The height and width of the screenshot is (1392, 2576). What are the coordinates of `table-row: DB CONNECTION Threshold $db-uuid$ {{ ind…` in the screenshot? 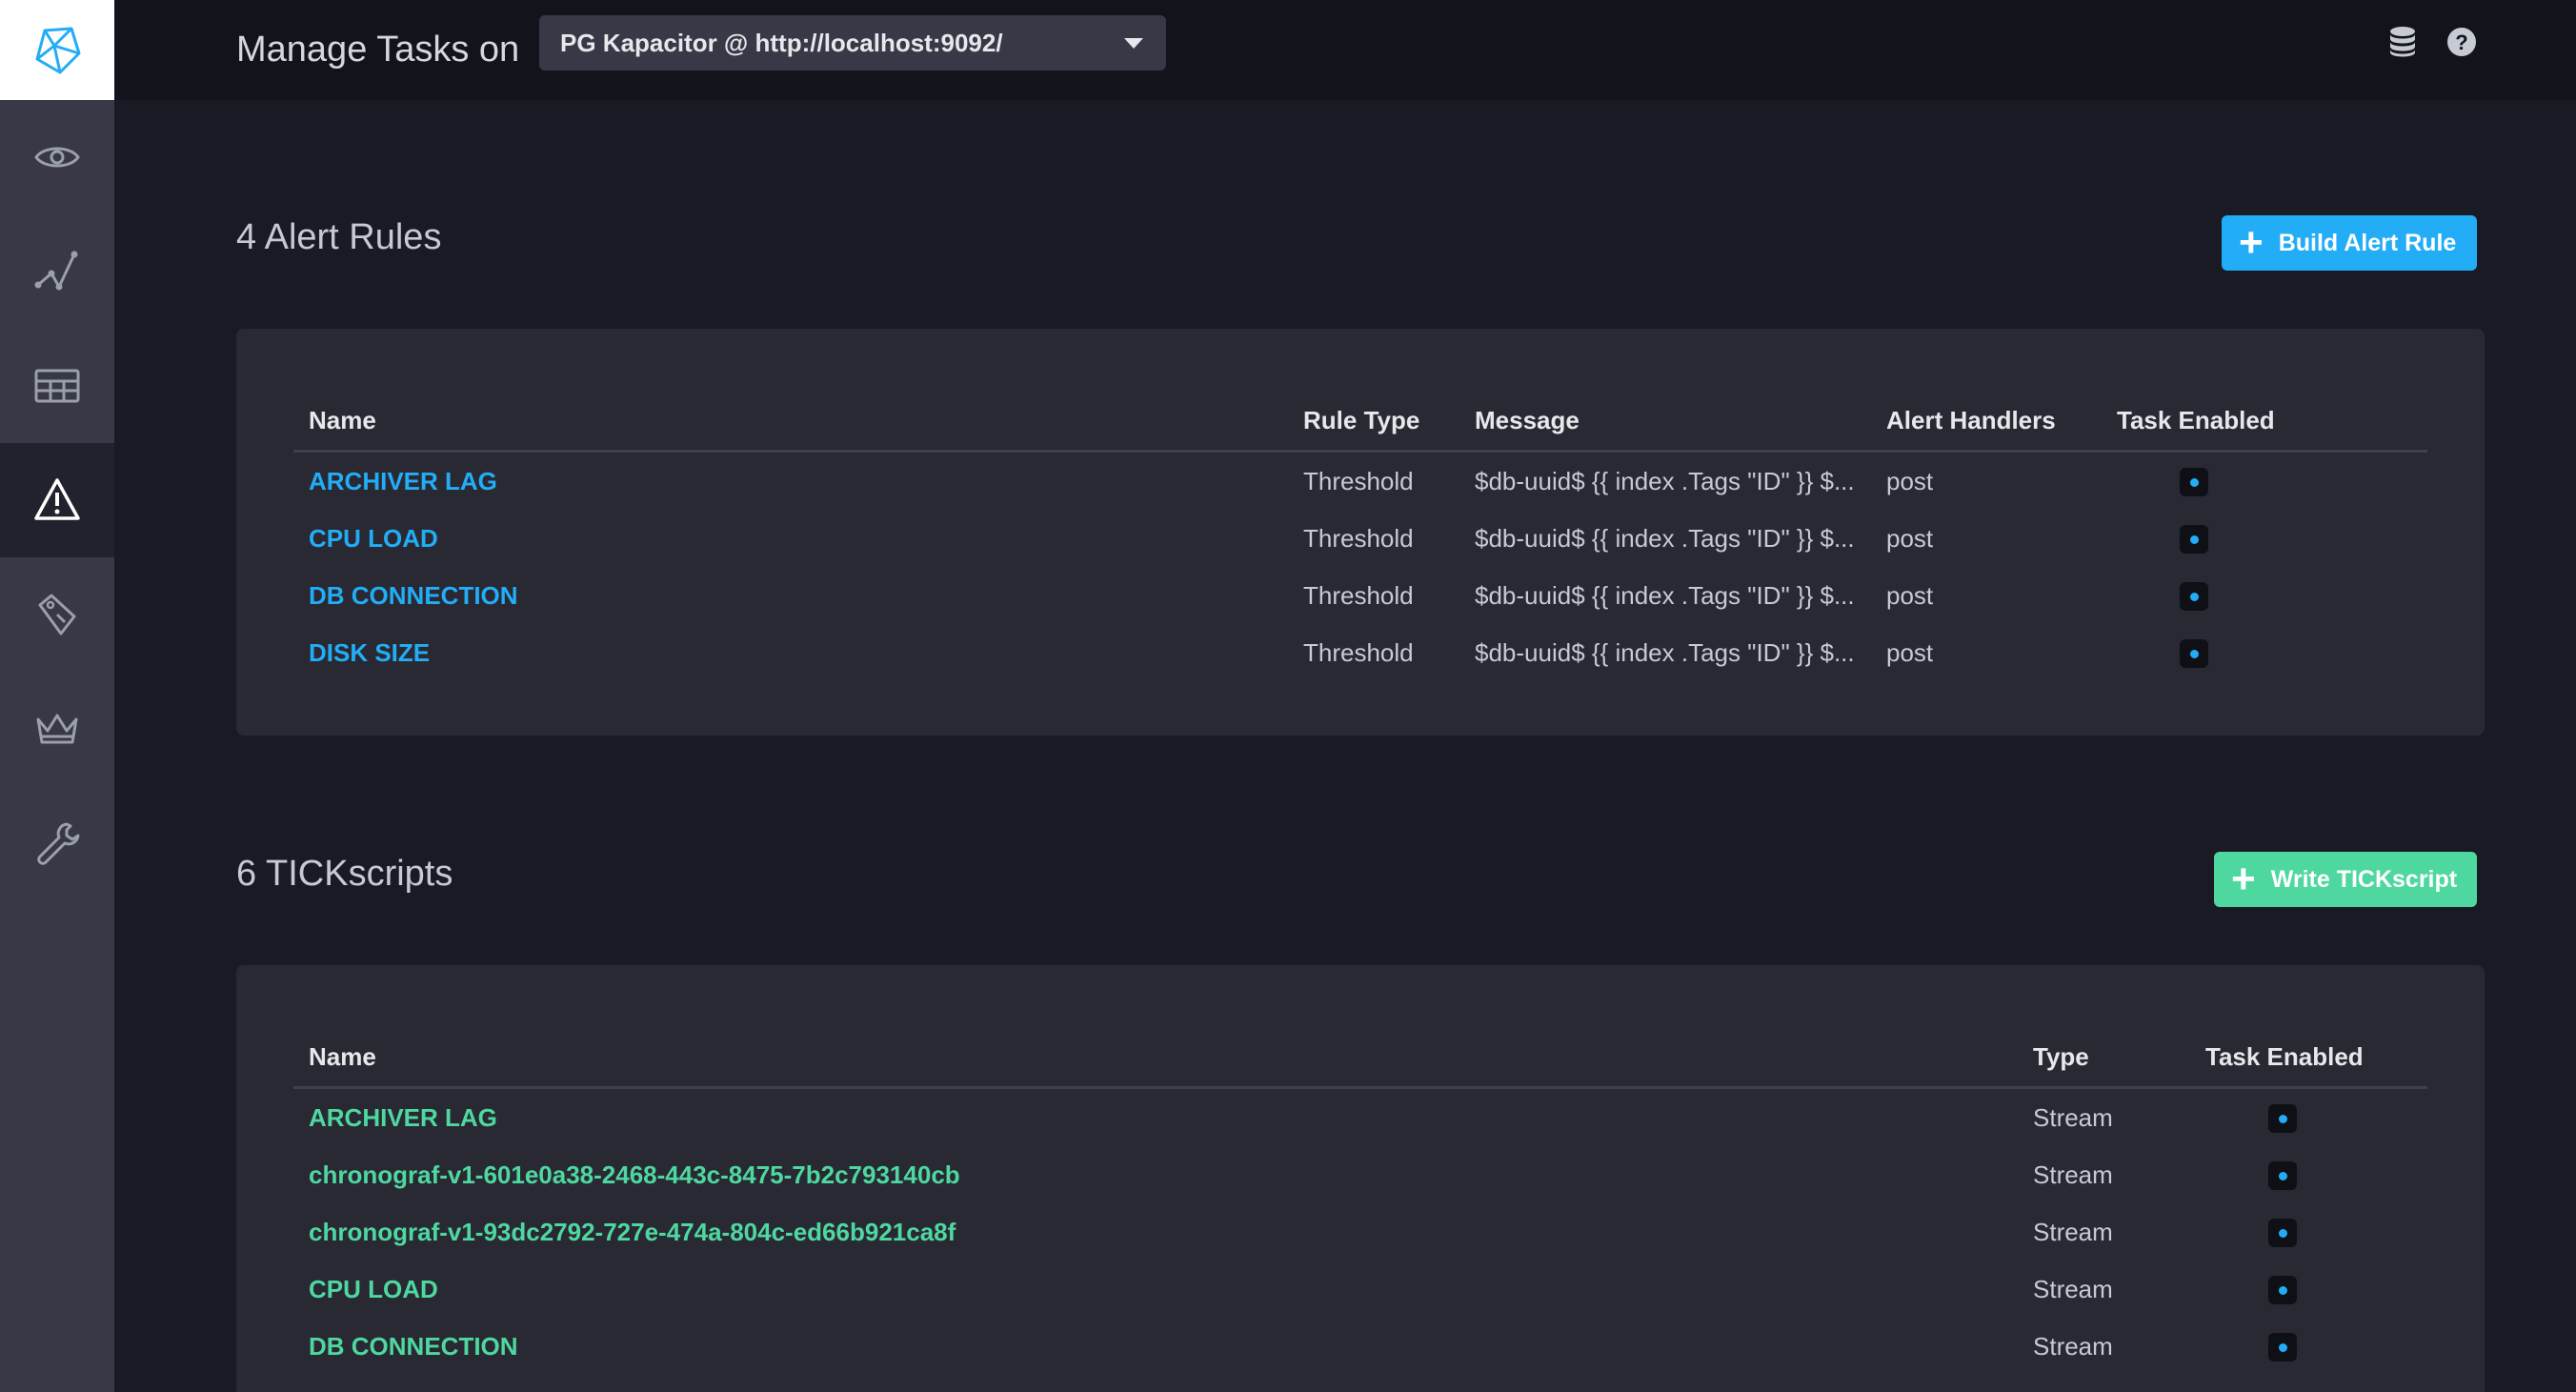 It's located at (1360, 595).